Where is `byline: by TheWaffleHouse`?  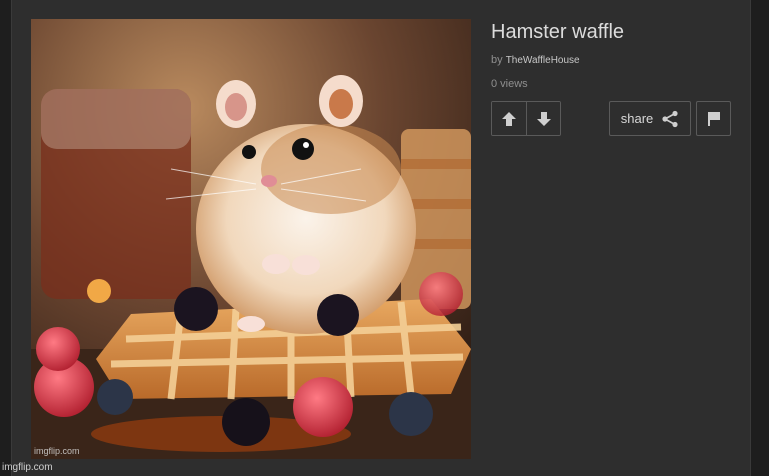
byline: by TheWaffleHouse is located at coordinates (535, 60).